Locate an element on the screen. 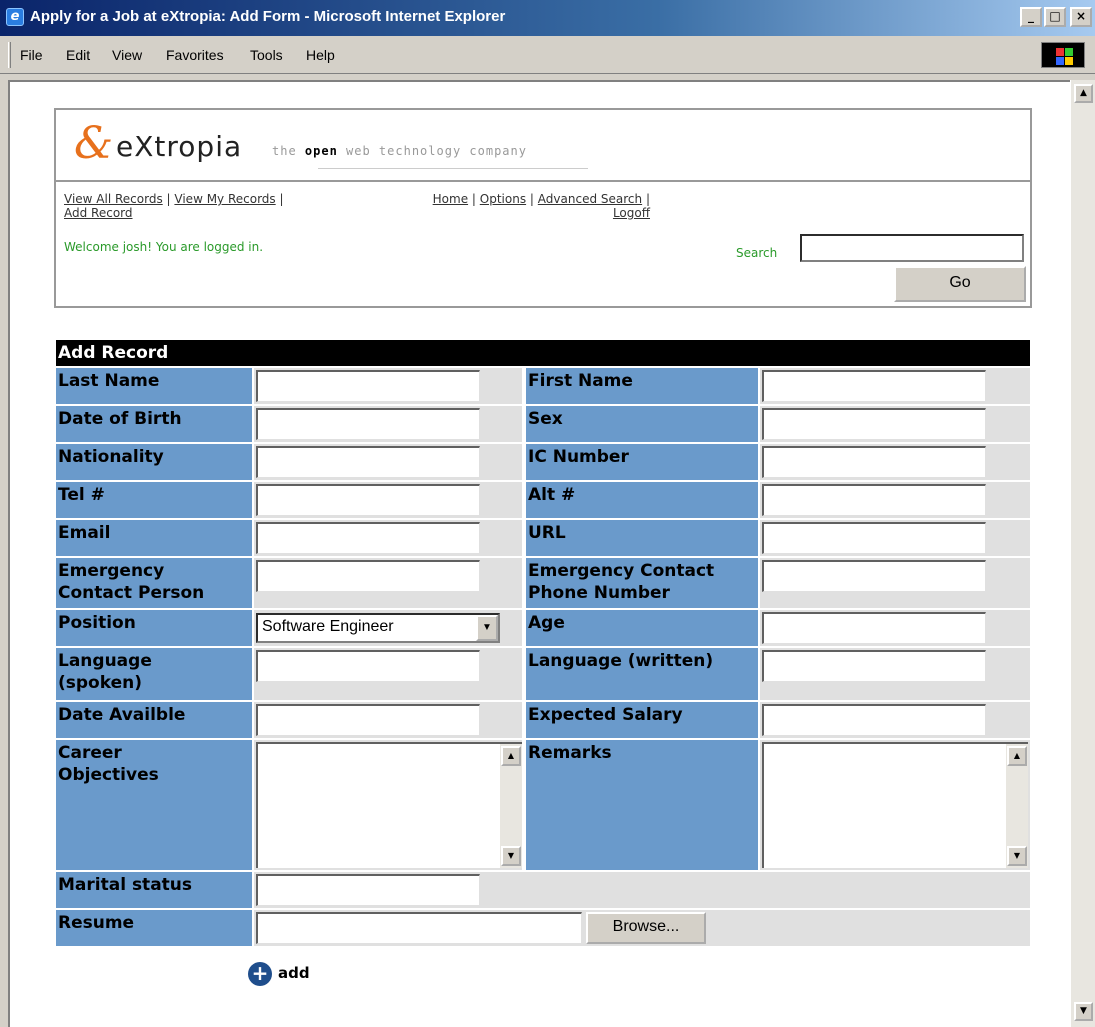 The image size is (1095, 1027). form-row: Date Availble Expected Salary is located at coordinates (543, 720).